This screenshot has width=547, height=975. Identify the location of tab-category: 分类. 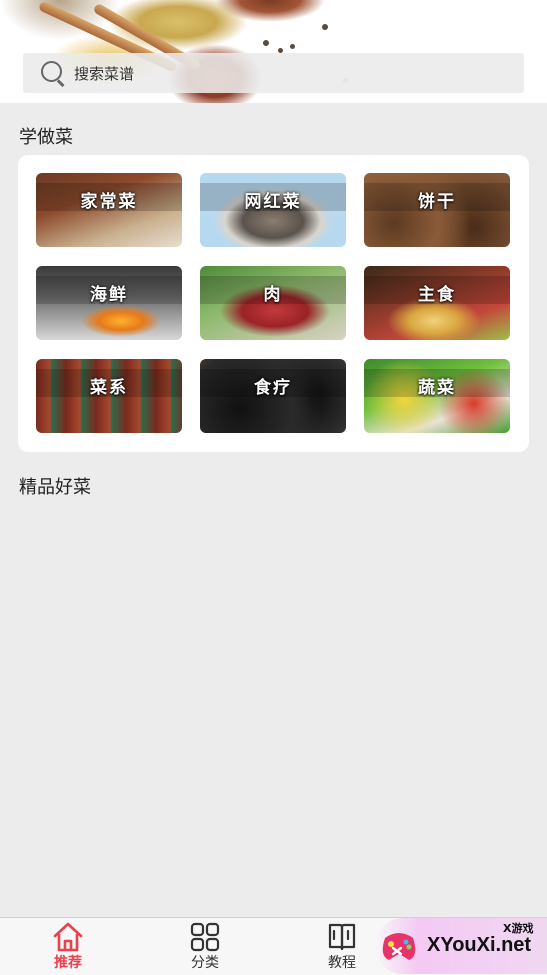
(205, 946).